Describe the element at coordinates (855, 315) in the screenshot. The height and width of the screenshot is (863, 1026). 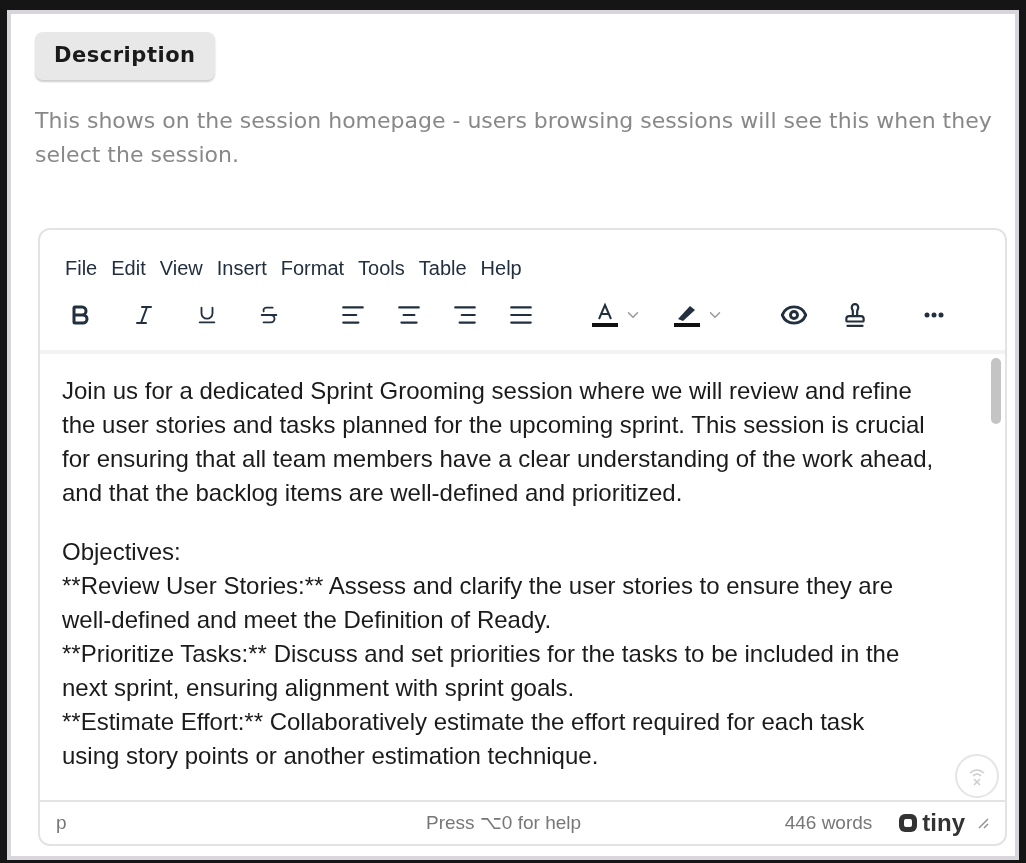
I see `stamp-icon` at that location.